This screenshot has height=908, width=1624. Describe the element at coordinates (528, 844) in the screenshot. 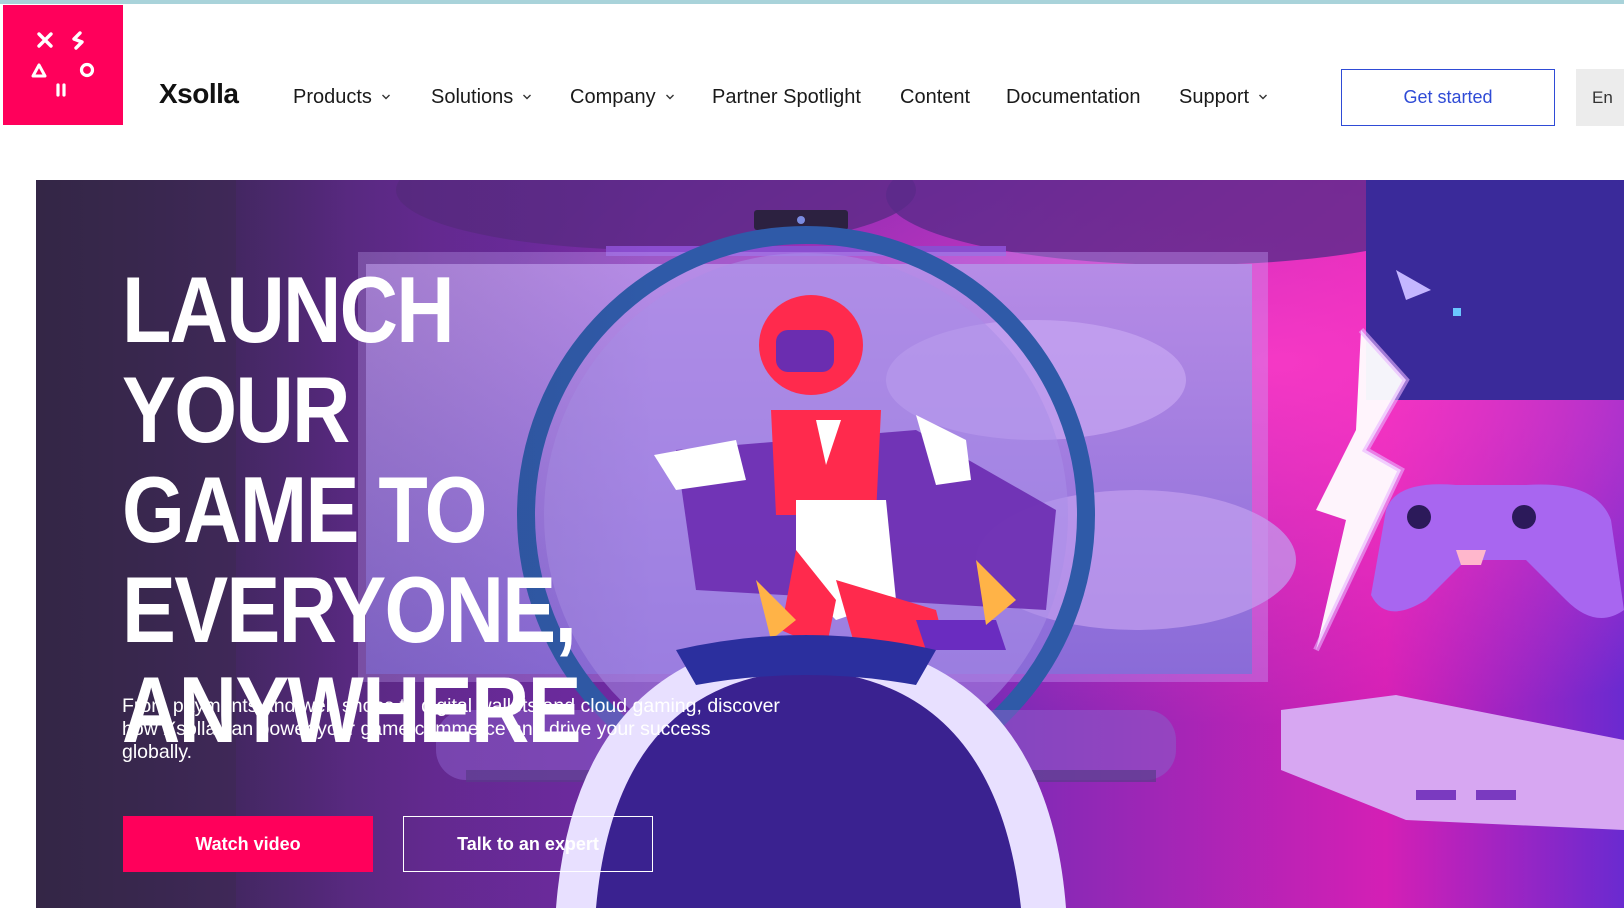

I see `talk-to-expert-button: Talk to an expert` at that location.